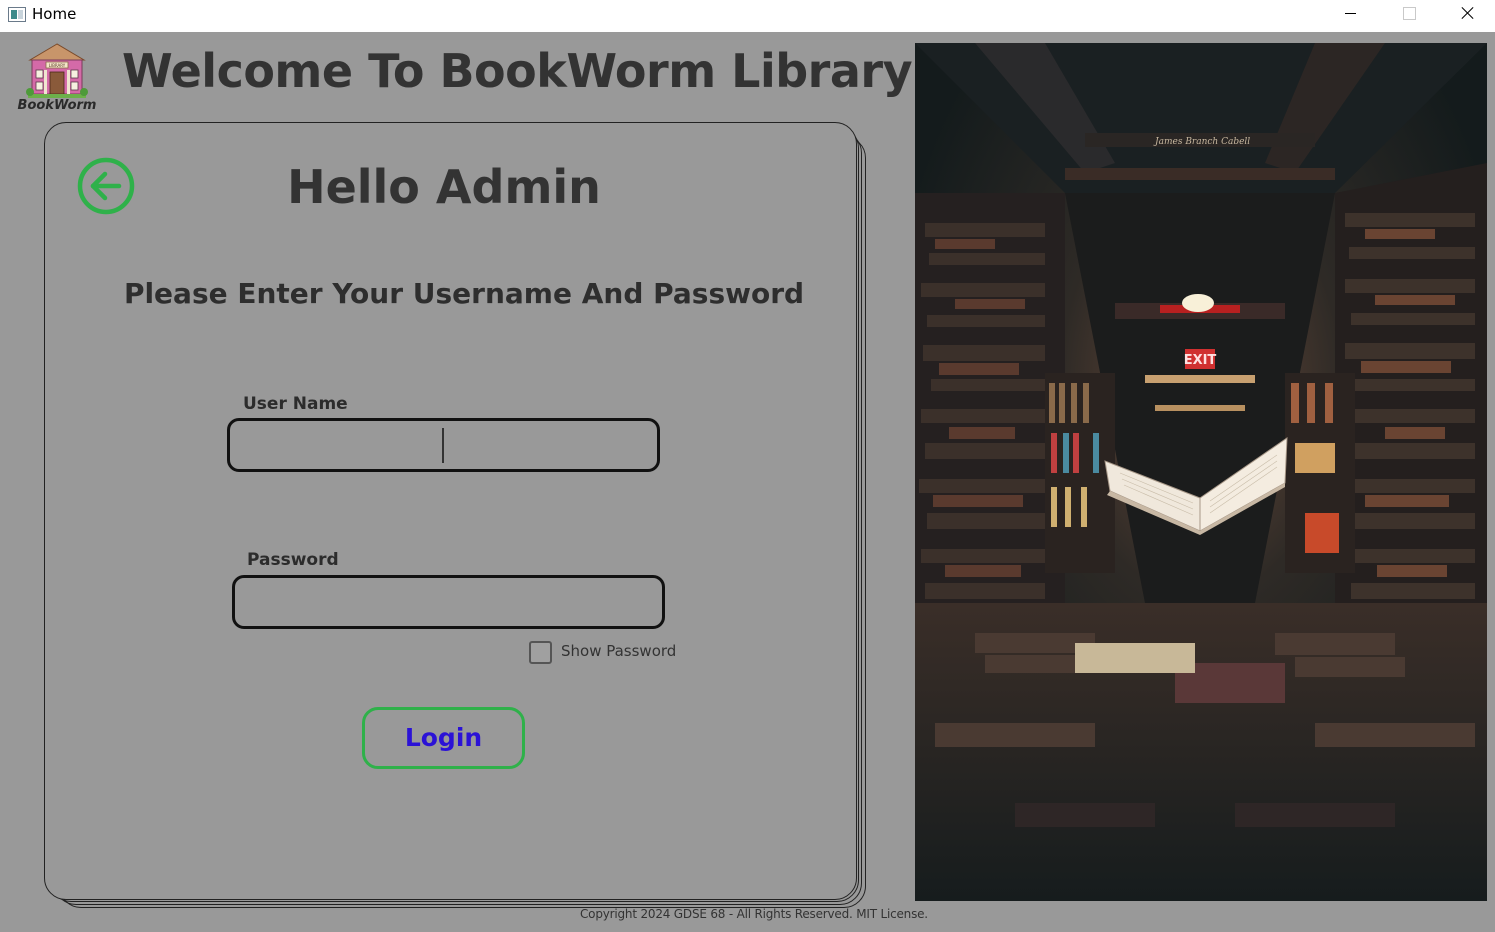 The width and height of the screenshot is (1495, 932). I want to click on bookworm-logo: LIBRARY BookWorm, so click(57, 79).